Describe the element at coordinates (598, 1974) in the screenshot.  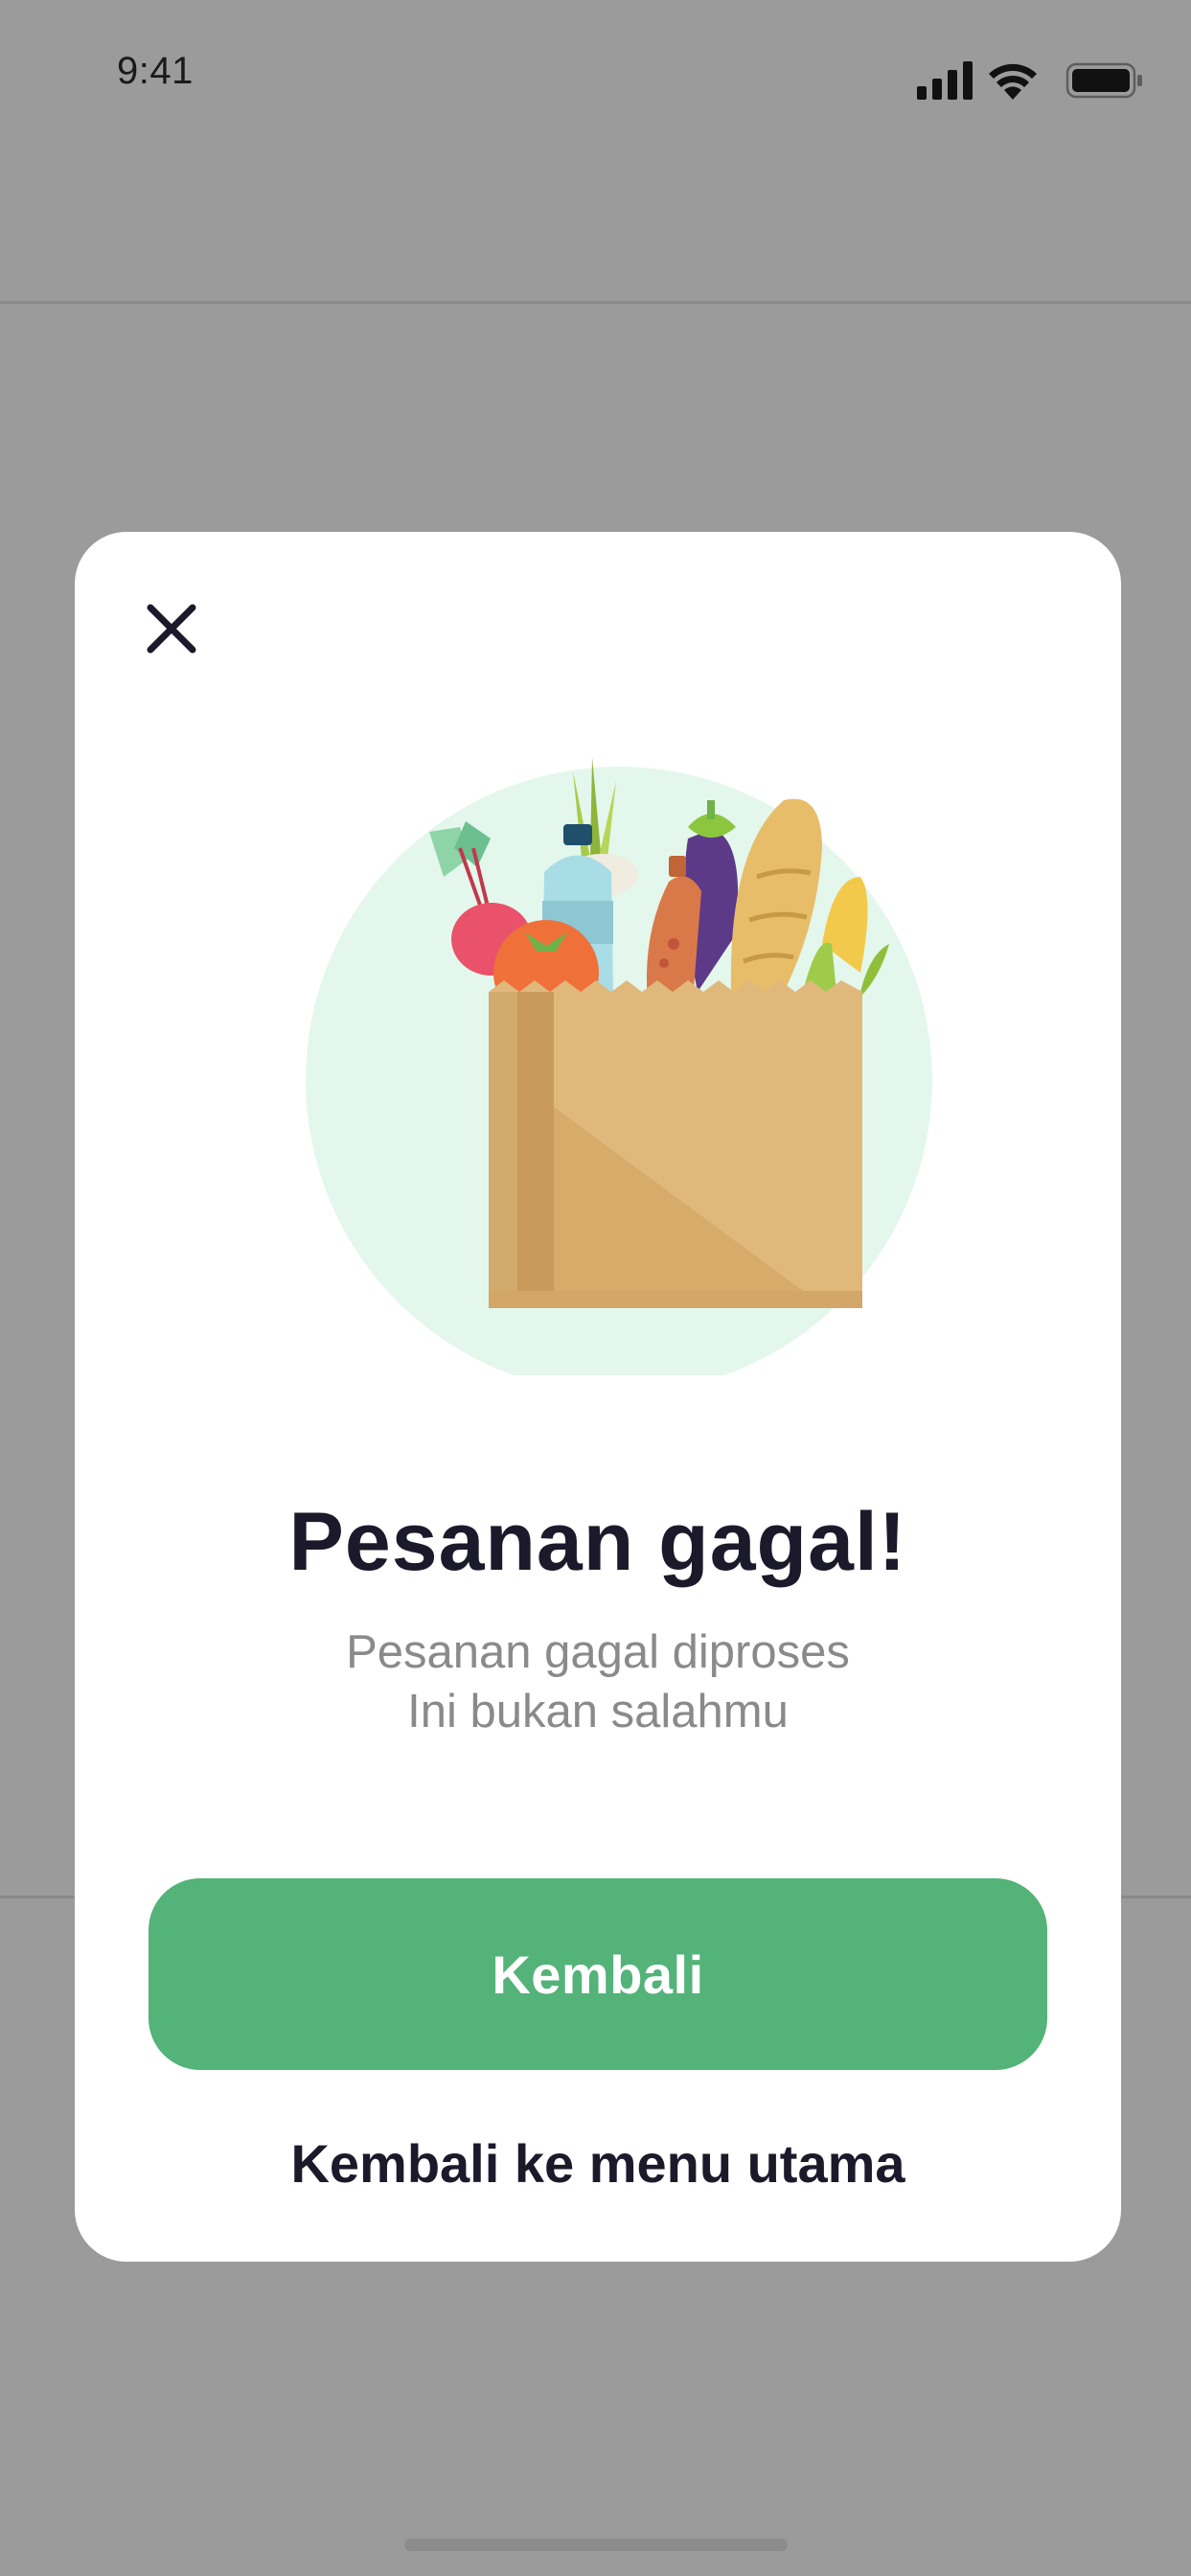
I see `back-button: Kembali` at that location.